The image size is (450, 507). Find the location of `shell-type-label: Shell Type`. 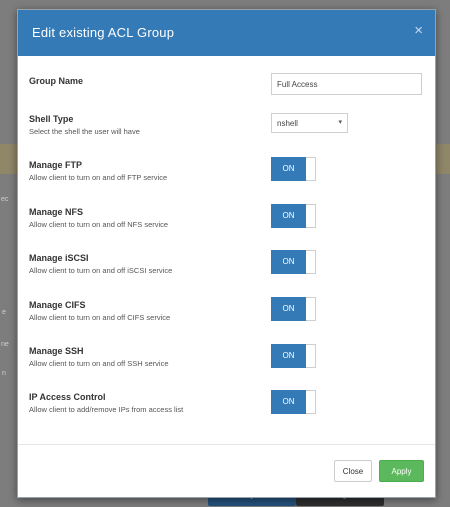

shell-type-label: Shell Type is located at coordinates (51, 119).